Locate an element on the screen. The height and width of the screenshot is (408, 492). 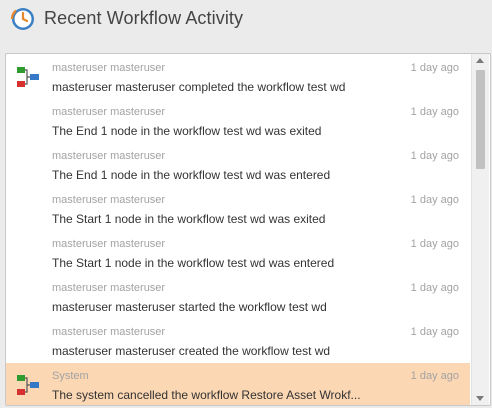
widget-header: Recent Workflow Activity is located at coordinates (246, 20).